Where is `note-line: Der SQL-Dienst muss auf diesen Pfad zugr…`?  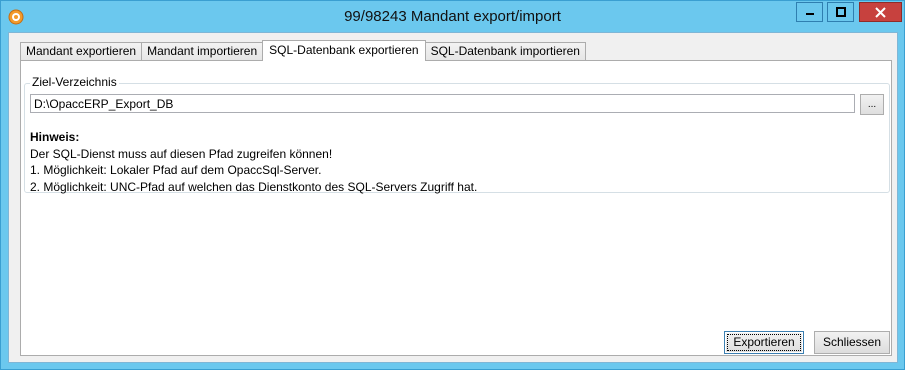
note-line: Der SQL-Dienst muss auf diesen Pfad zugr… is located at coordinates (181, 153).